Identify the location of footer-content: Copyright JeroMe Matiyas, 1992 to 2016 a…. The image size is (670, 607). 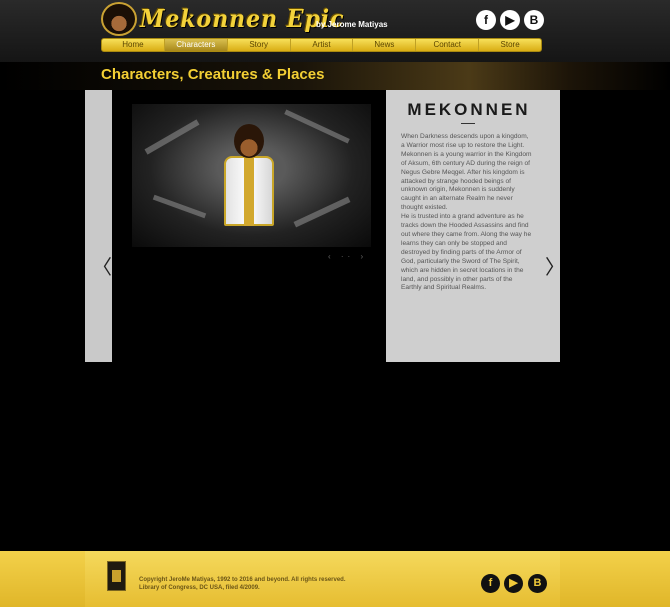
(322, 579).